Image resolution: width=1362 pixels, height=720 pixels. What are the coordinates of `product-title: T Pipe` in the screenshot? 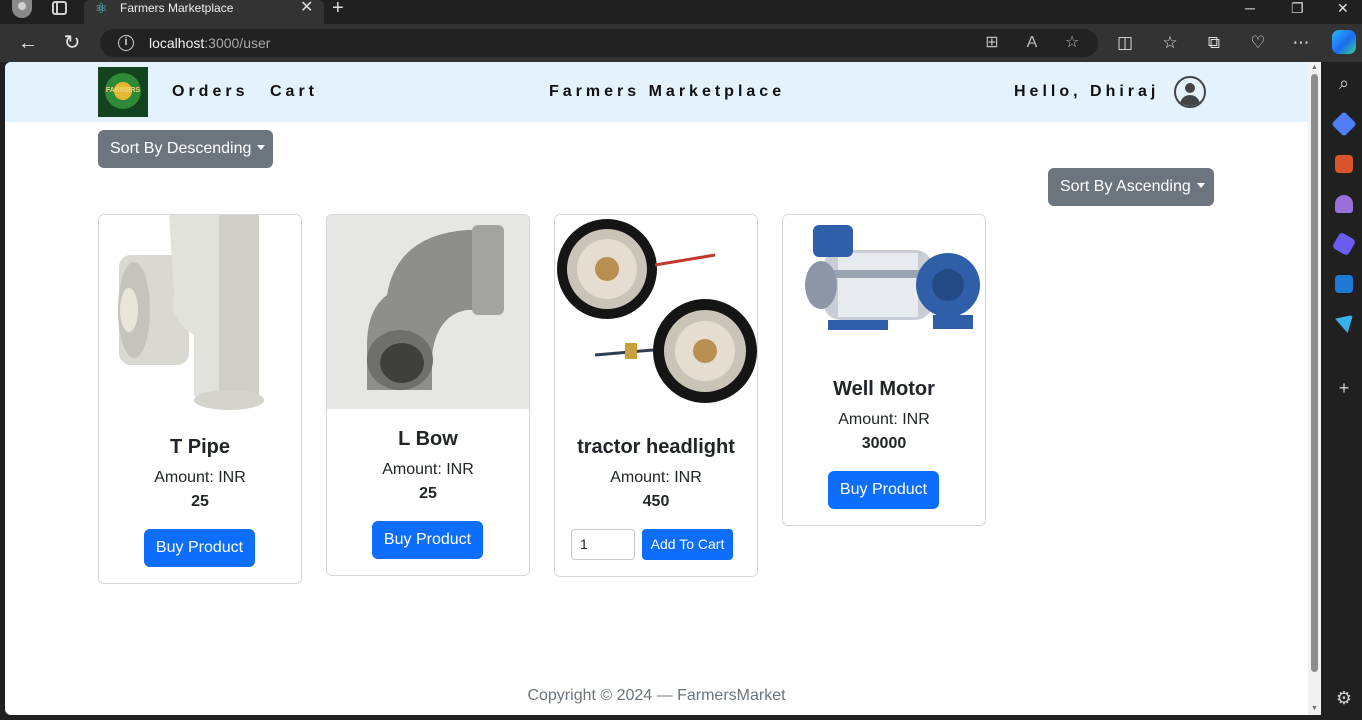 It's located at (199, 447).